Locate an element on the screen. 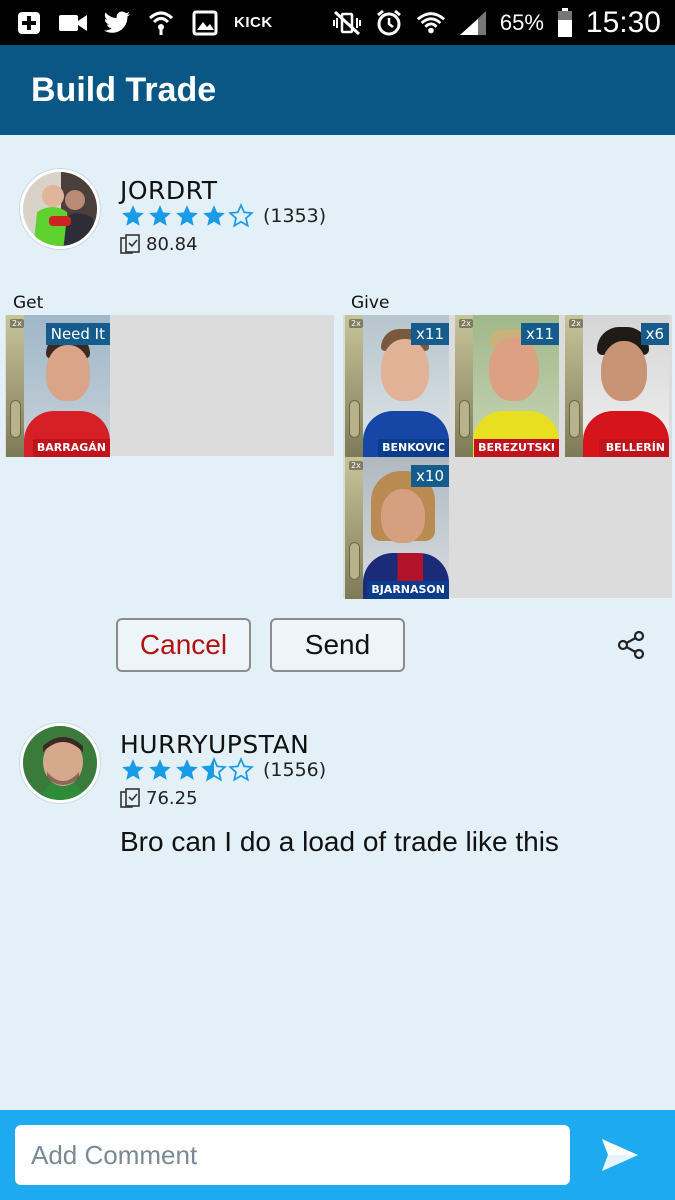  topps-kick-icon: KICK is located at coordinates (253, 22).